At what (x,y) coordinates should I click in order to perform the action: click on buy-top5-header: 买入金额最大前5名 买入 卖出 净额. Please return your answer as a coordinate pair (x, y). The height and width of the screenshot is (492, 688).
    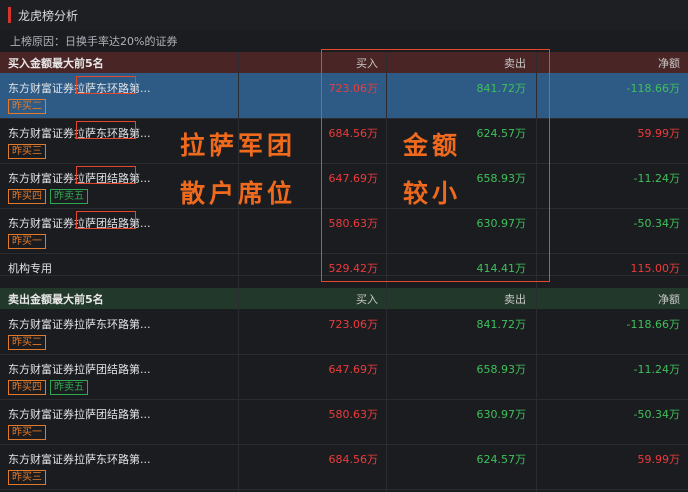
    Looking at the image, I should click on (344, 62).